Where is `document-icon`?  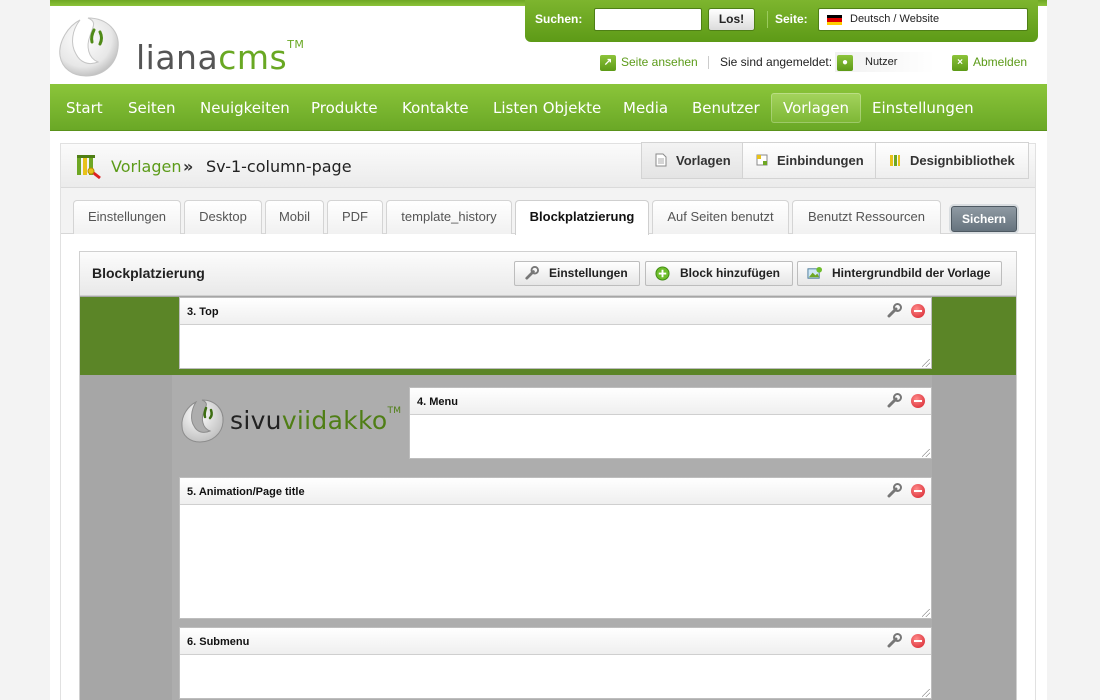 document-icon is located at coordinates (661, 160).